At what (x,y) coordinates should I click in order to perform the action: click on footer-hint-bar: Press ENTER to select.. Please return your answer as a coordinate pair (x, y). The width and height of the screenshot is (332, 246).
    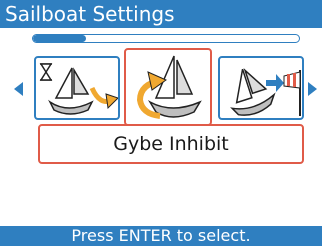
    Looking at the image, I should click on (161, 236).